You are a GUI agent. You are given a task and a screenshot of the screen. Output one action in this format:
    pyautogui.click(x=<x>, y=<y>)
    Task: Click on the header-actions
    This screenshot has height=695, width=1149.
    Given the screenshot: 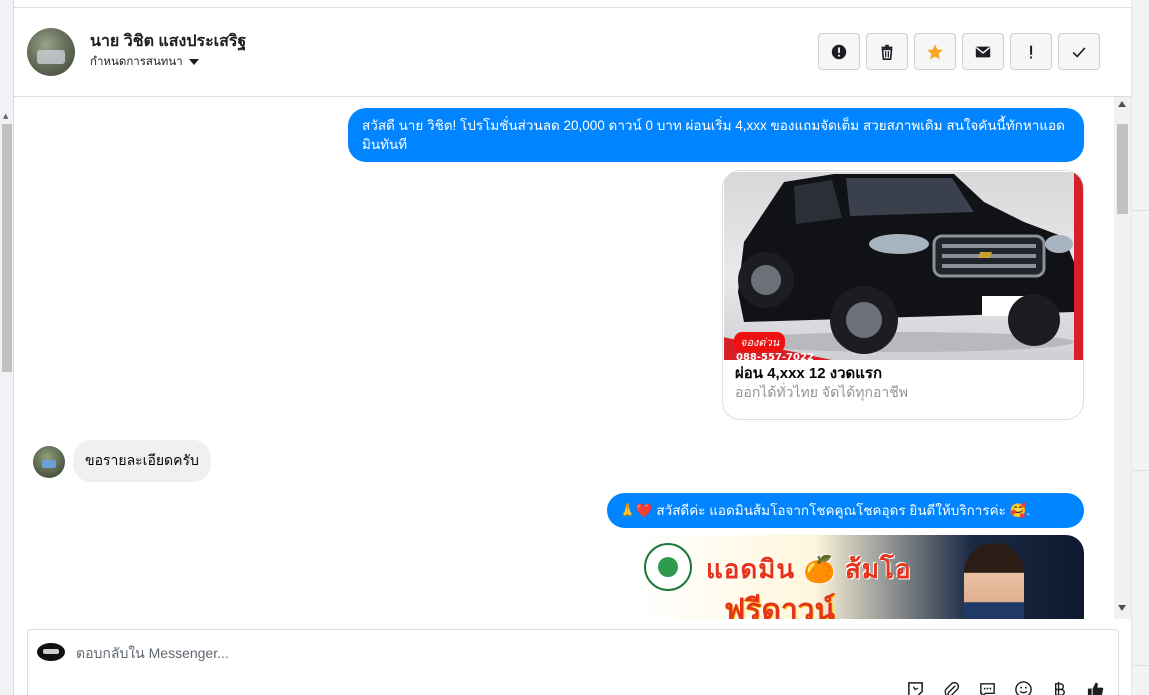 What is the action you would take?
    pyautogui.click(x=959, y=51)
    